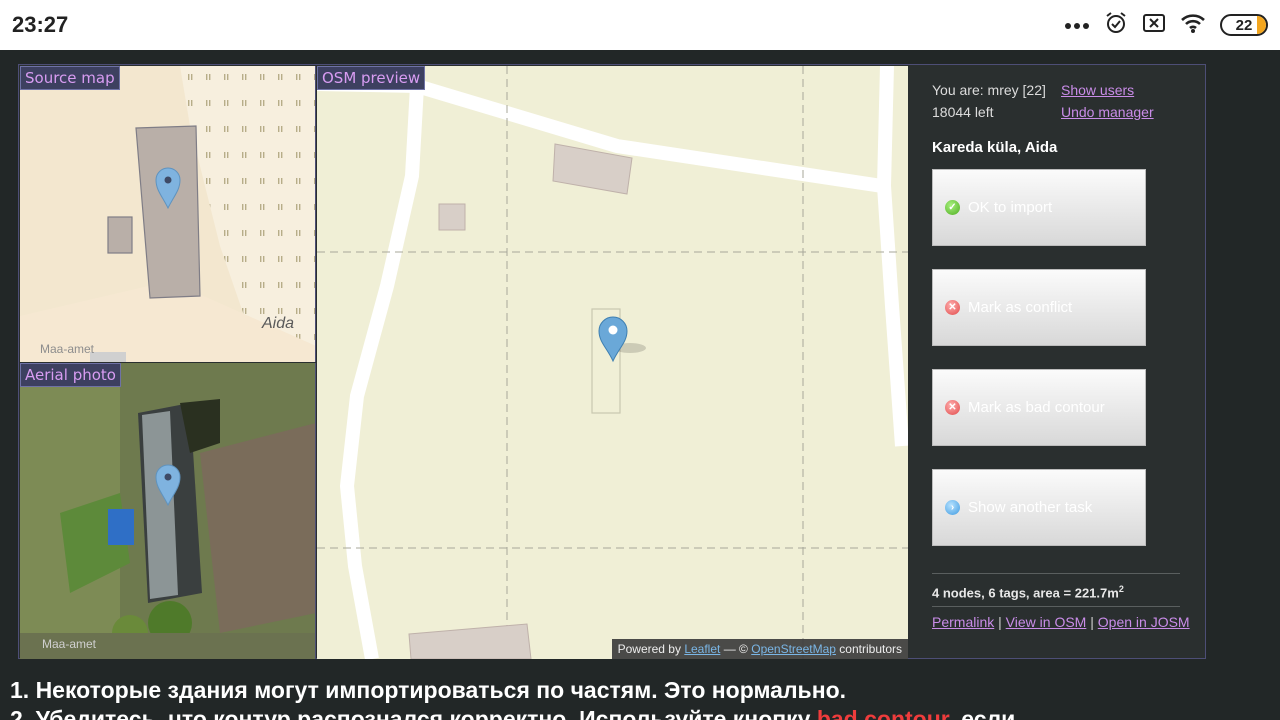 The width and height of the screenshot is (1280, 720). Describe the element at coordinates (1144, 622) in the screenshot. I see `open-in-josm-link: Open in JOSM` at that location.